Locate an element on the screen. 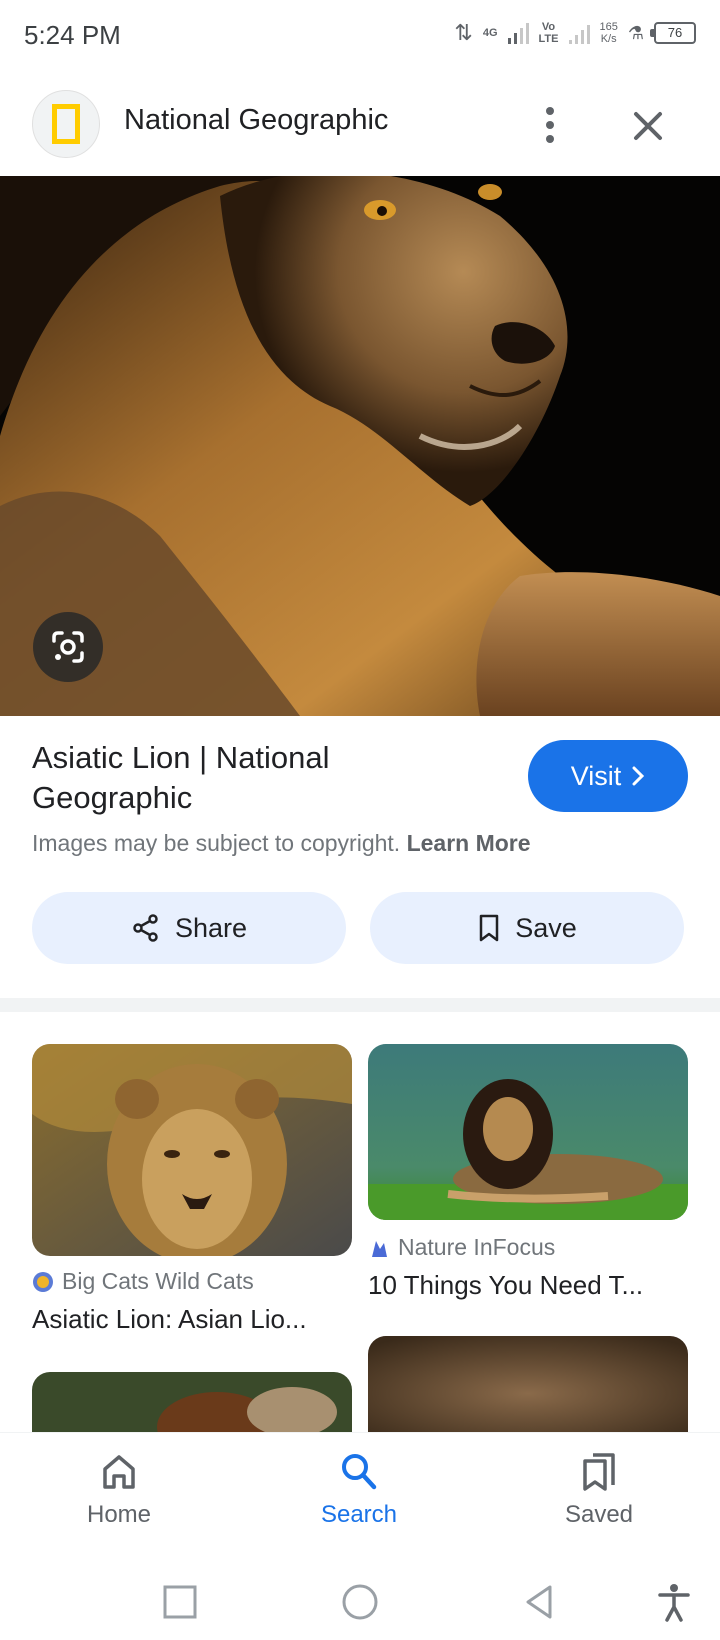 Image resolution: width=720 pixels, height=1640 pixels. learn-more-link: Learn More is located at coordinates (469, 843).